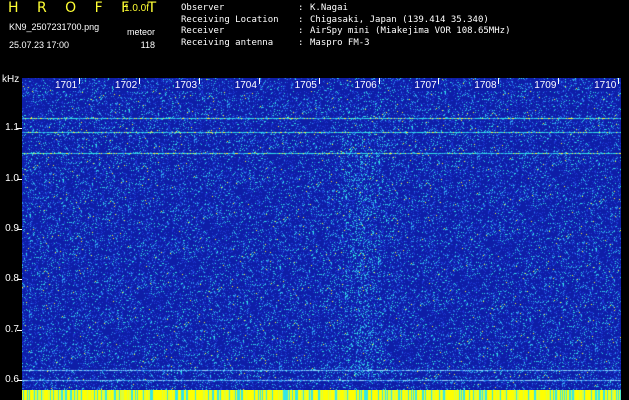 The height and width of the screenshot is (400, 629). What do you see at coordinates (425, 85) in the screenshot?
I see `x-tick-label: 1707` at bounding box center [425, 85].